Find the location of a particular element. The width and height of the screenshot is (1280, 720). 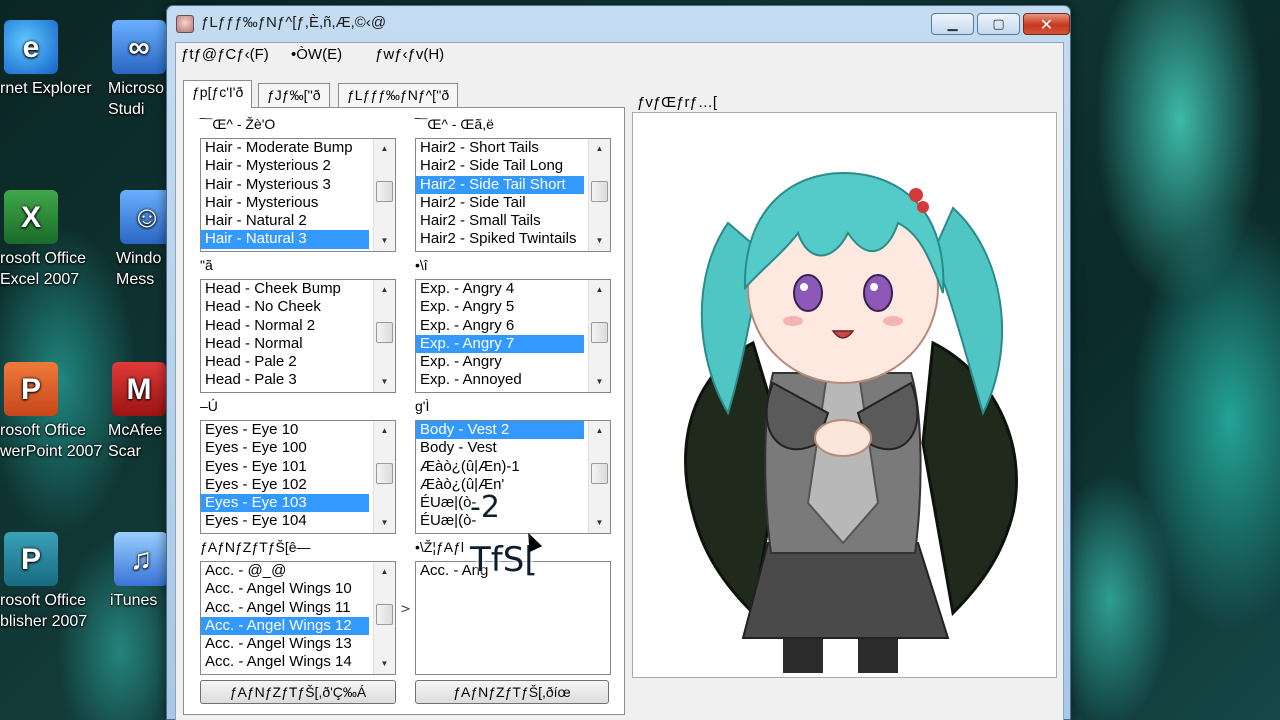

list-item: Head - Pale 3 is located at coordinates (285, 380).